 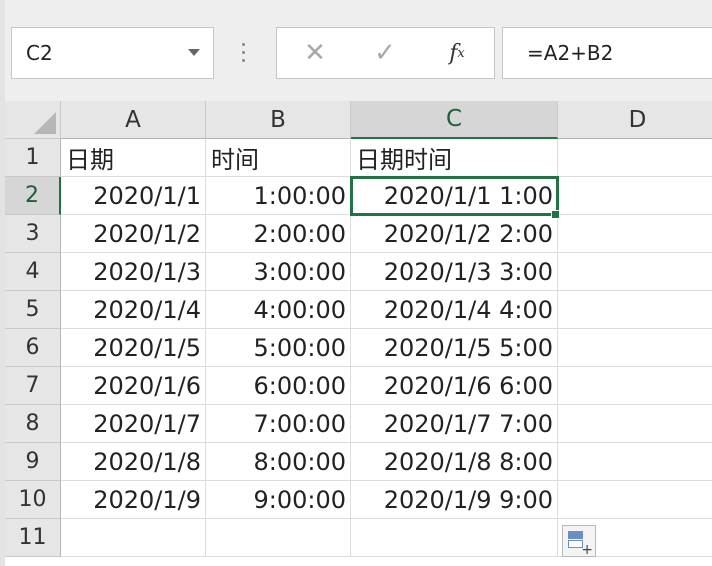 I want to click on fill-handle, so click(x=555, y=214).